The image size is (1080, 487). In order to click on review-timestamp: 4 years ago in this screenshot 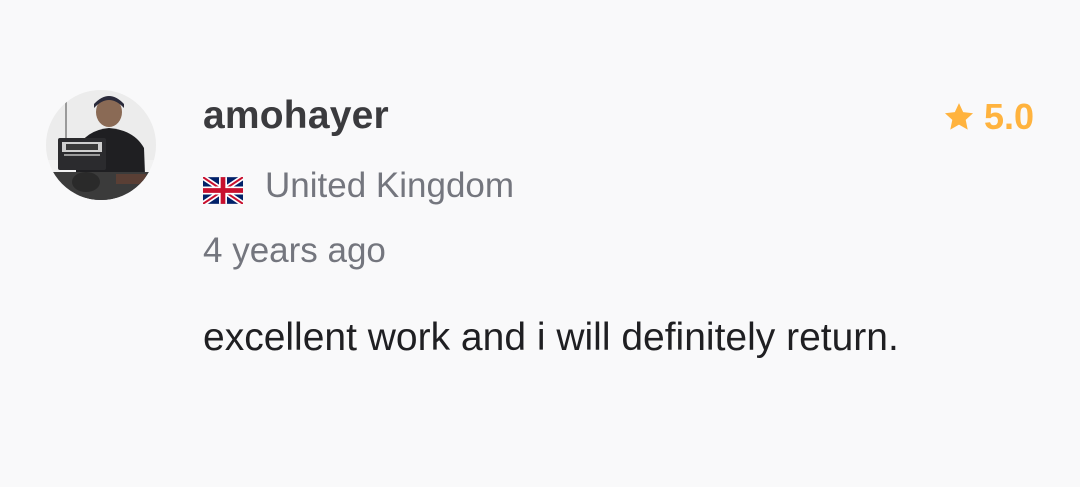, I will do `click(294, 250)`.